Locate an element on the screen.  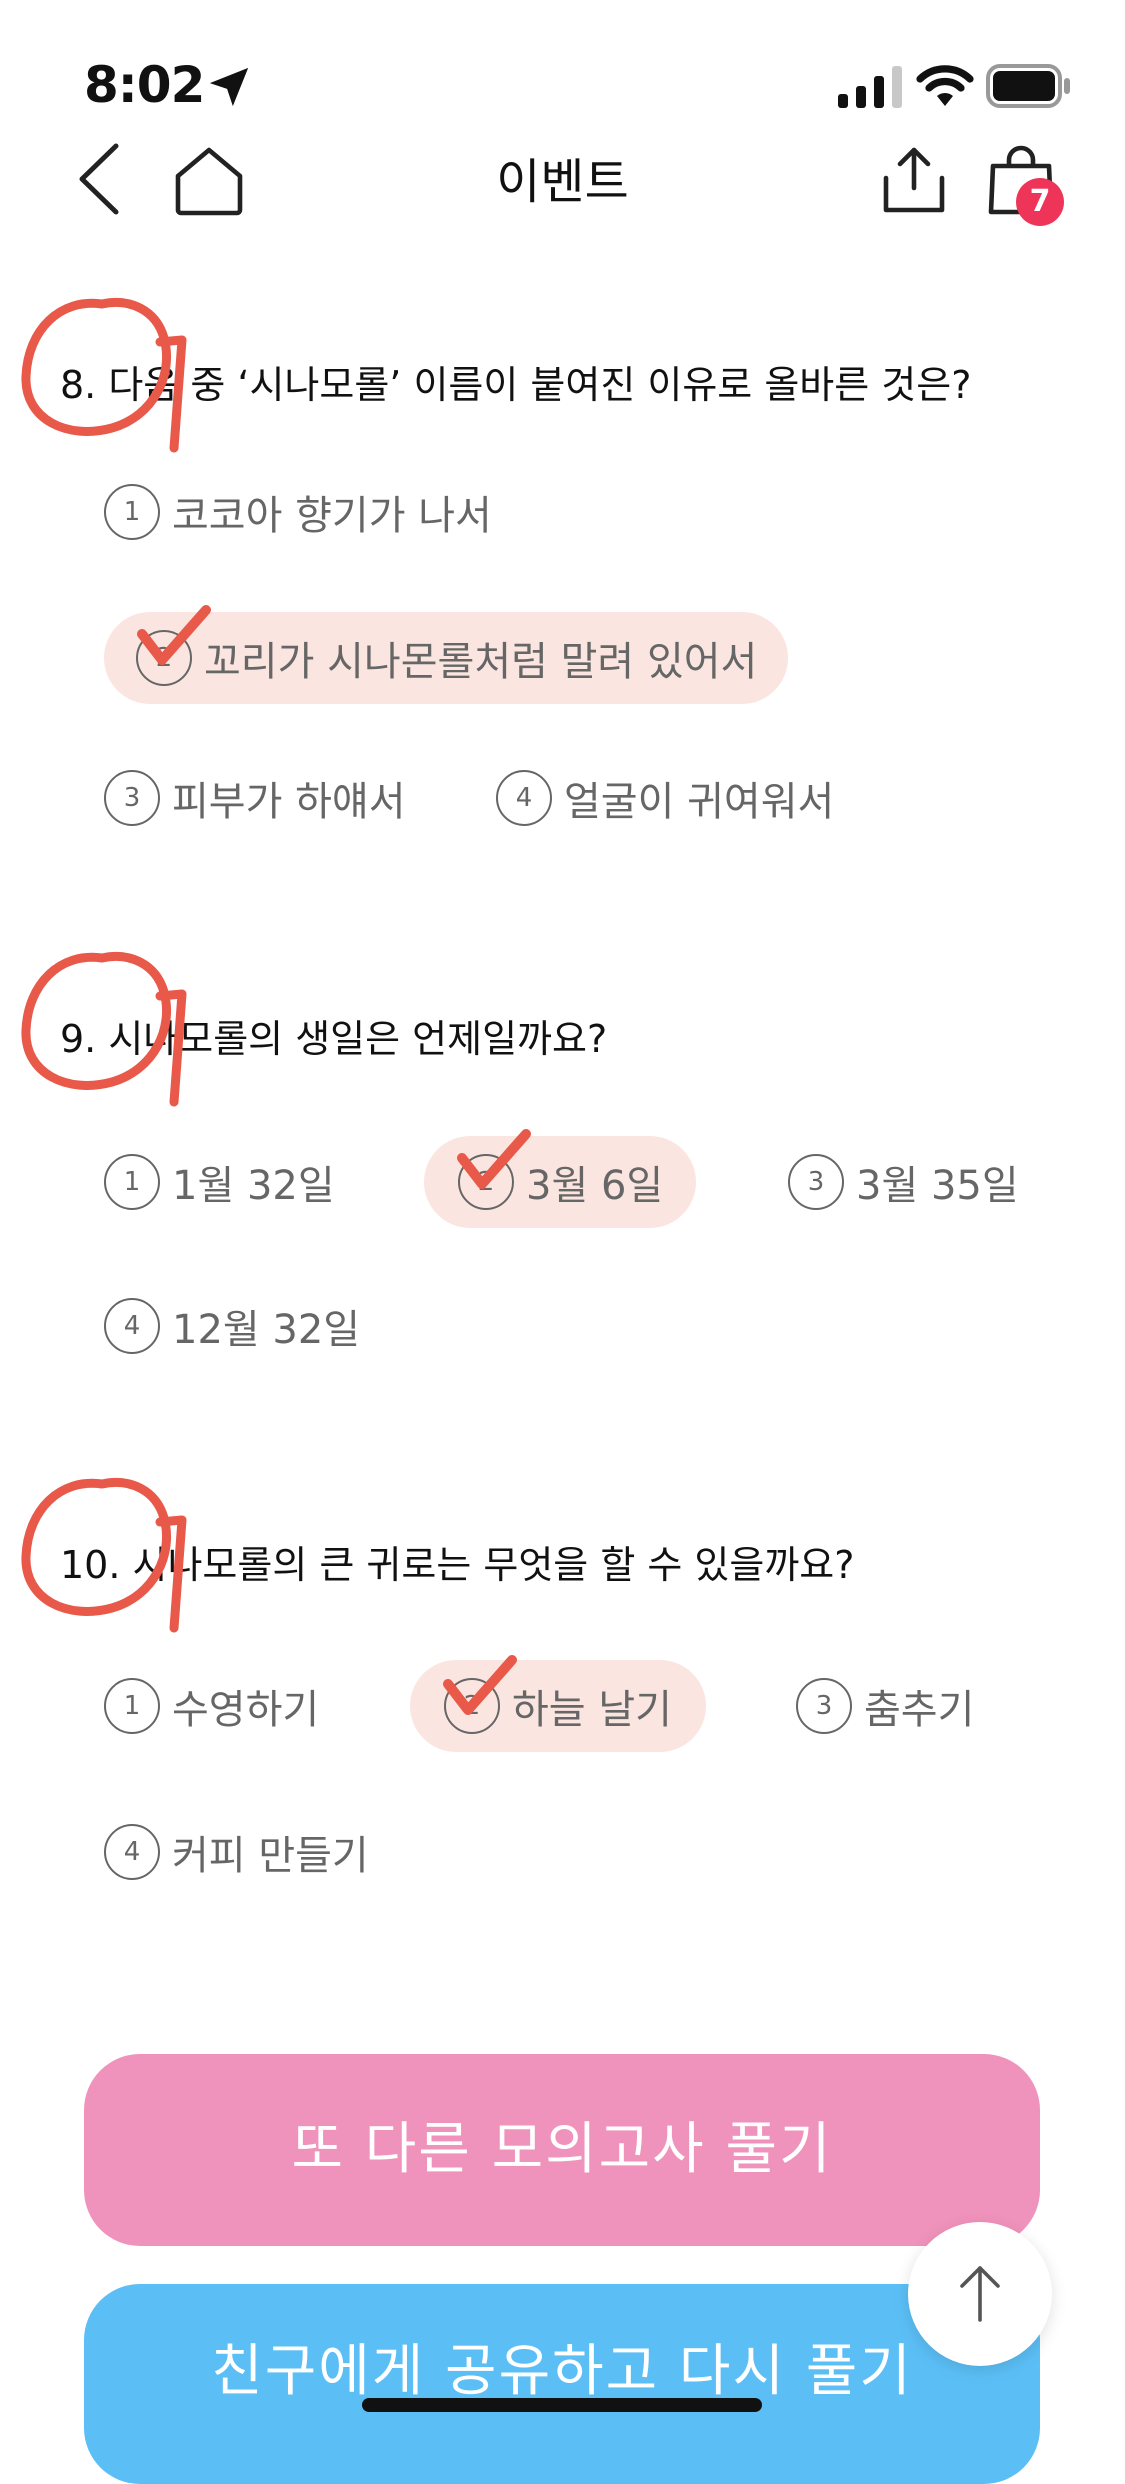
correct-circle-mark-q8 is located at coordinates (104, 375).